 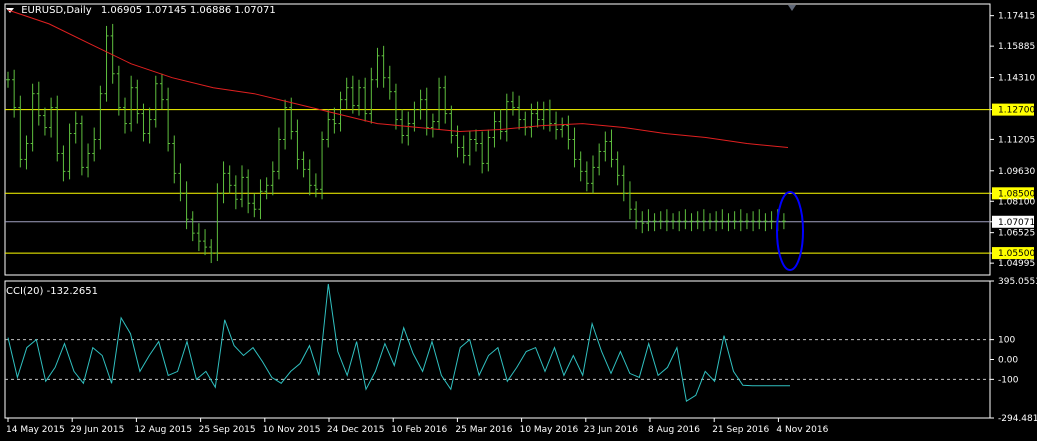 I want to click on cci-y-tick-label: 100, so click(x=1006, y=341).